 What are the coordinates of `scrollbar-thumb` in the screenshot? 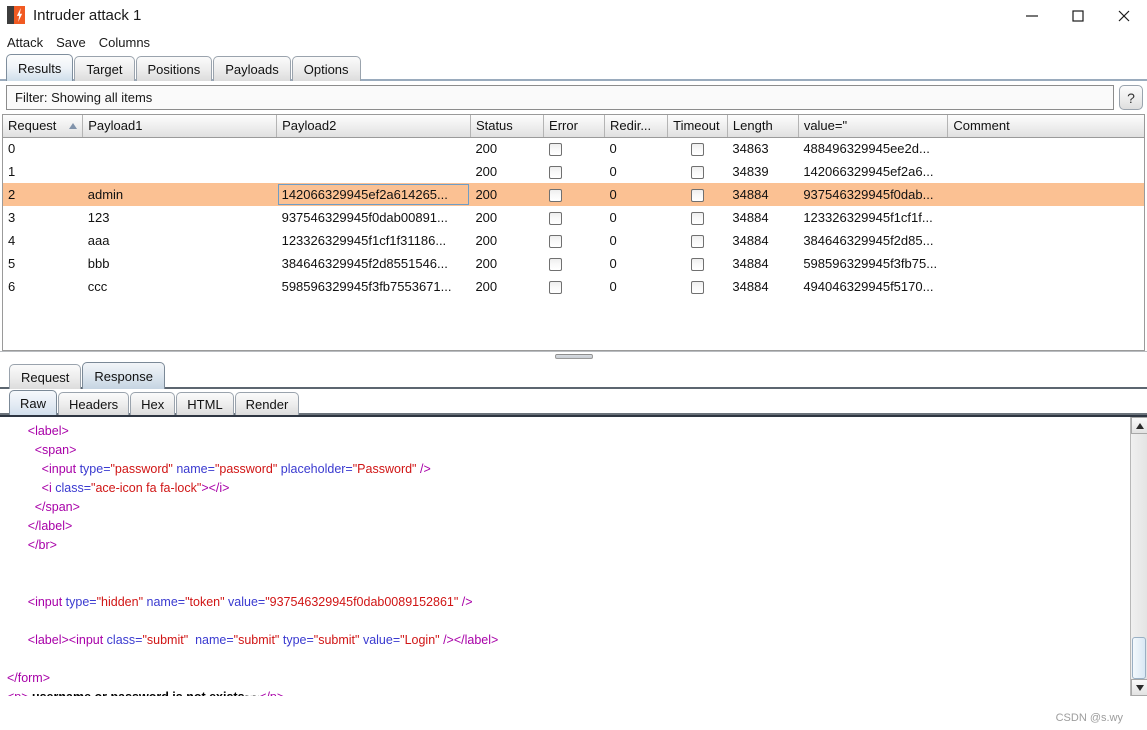 It's located at (1139, 658).